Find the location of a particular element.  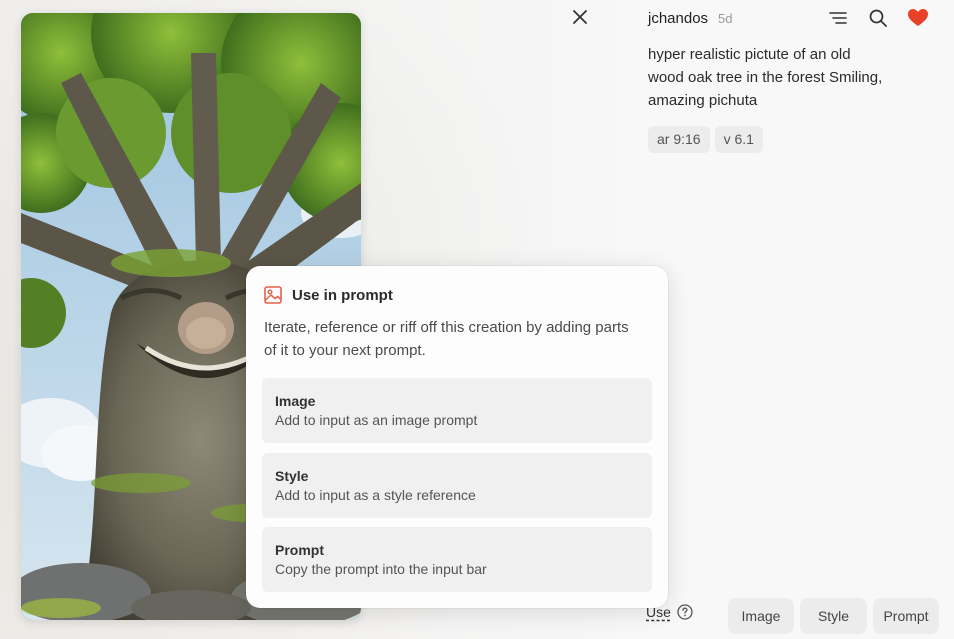

post-header: jchandos 5d is located at coordinates (793, 18).